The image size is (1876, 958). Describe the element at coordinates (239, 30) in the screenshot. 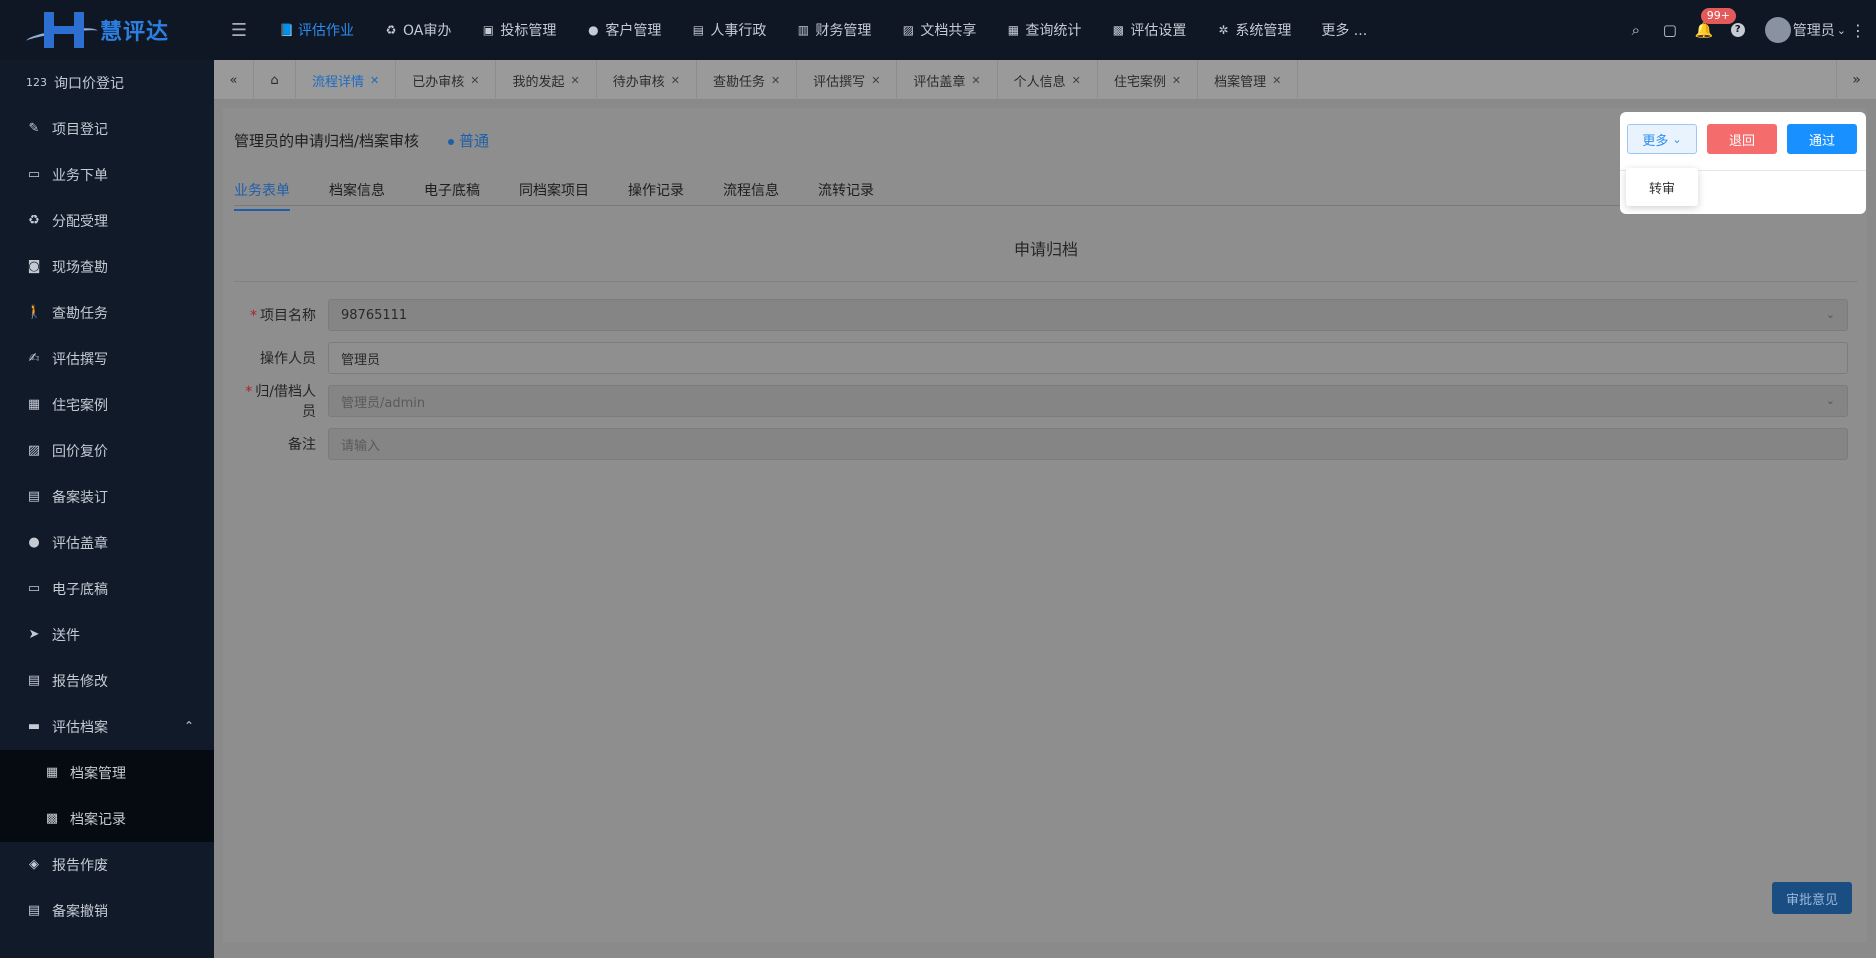

I see `menu-toggle-icon: ☰` at that location.